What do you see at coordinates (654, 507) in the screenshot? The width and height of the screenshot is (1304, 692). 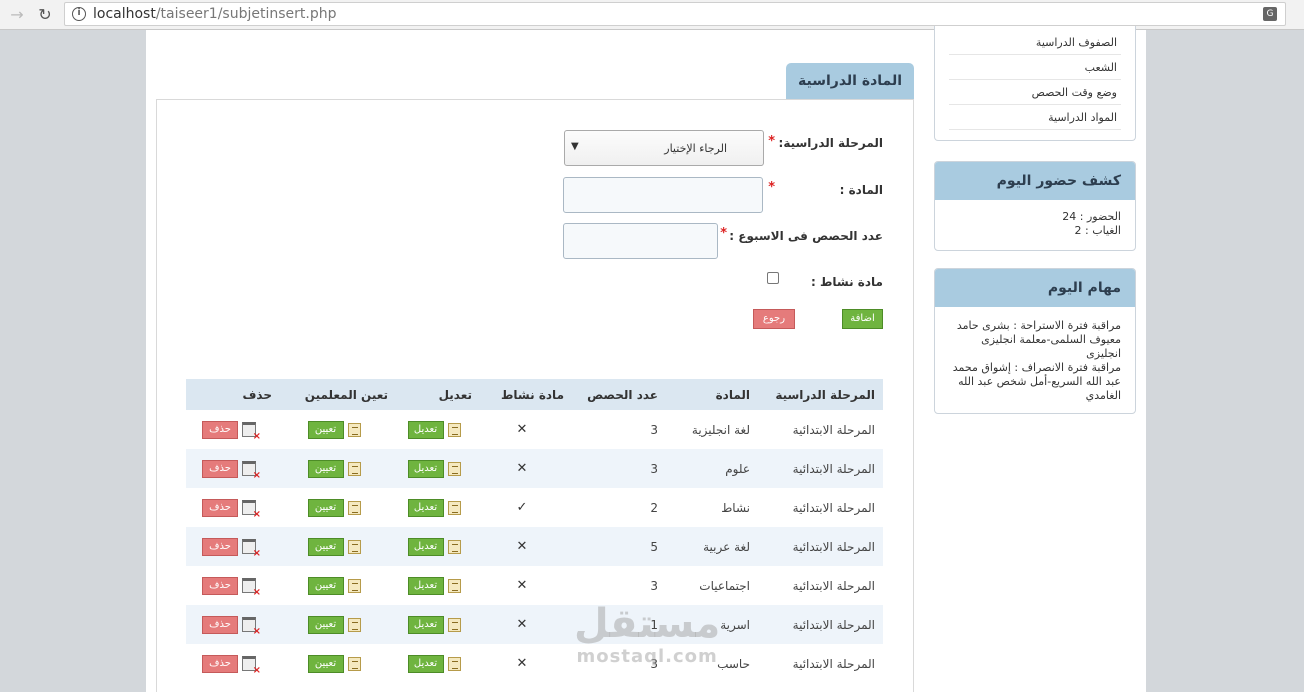 I see `cell-periods: 2` at bounding box center [654, 507].